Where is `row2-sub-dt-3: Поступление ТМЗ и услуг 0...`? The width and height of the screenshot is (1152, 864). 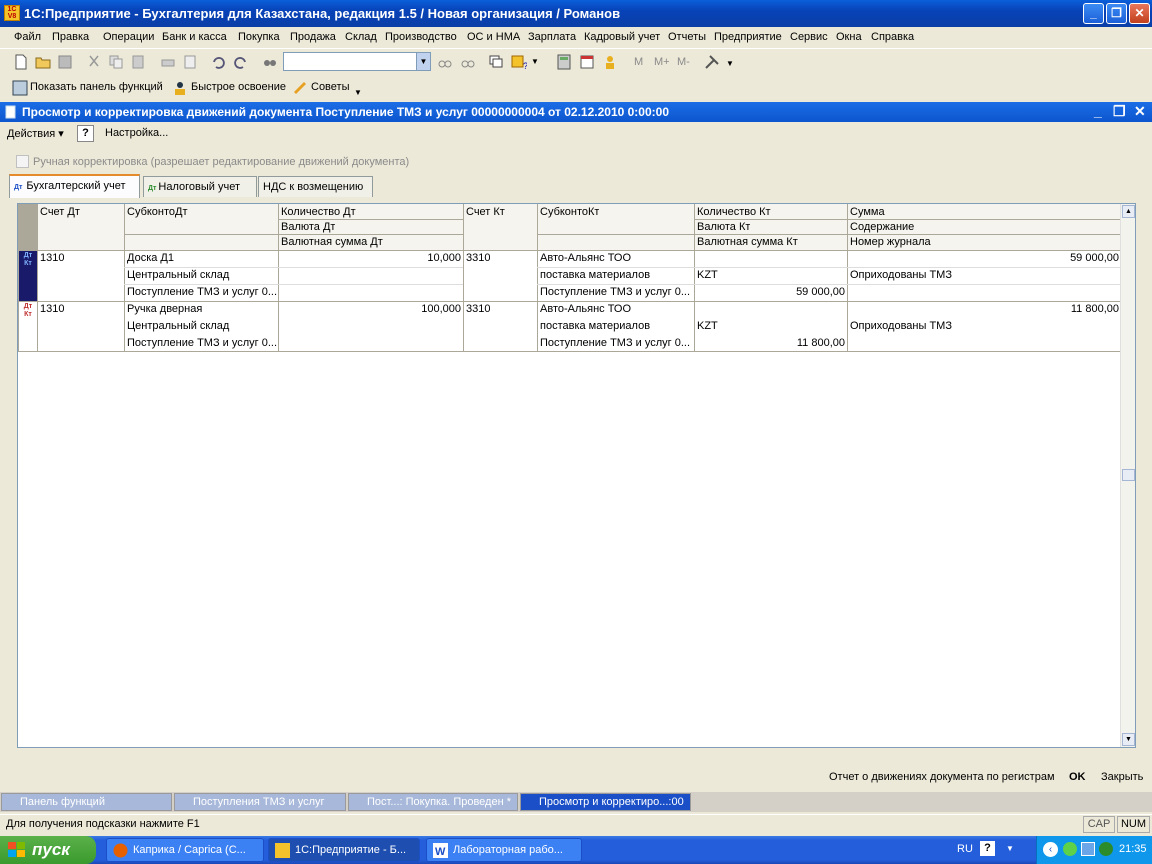
row2-sub-dt-3: Поступление ТМЗ и услуг 0... is located at coordinates (201, 343).